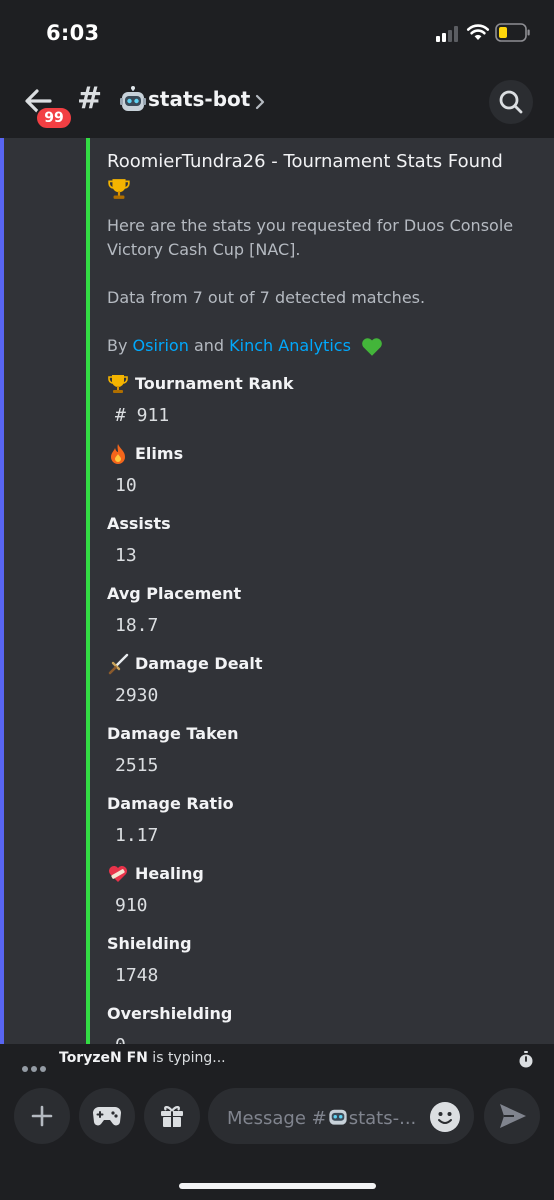 The width and height of the screenshot is (554, 1200). Describe the element at coordinates (199, 99) in the screenshot. I see `channel-name: stats-bot` at that location.